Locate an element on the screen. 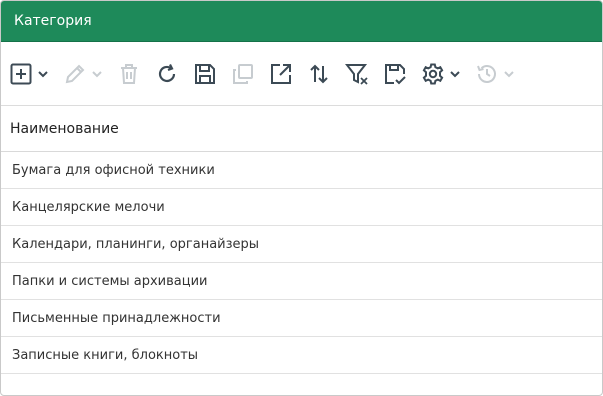 The image size is (603, 396). copy-button is located at coordinates (243, 74).